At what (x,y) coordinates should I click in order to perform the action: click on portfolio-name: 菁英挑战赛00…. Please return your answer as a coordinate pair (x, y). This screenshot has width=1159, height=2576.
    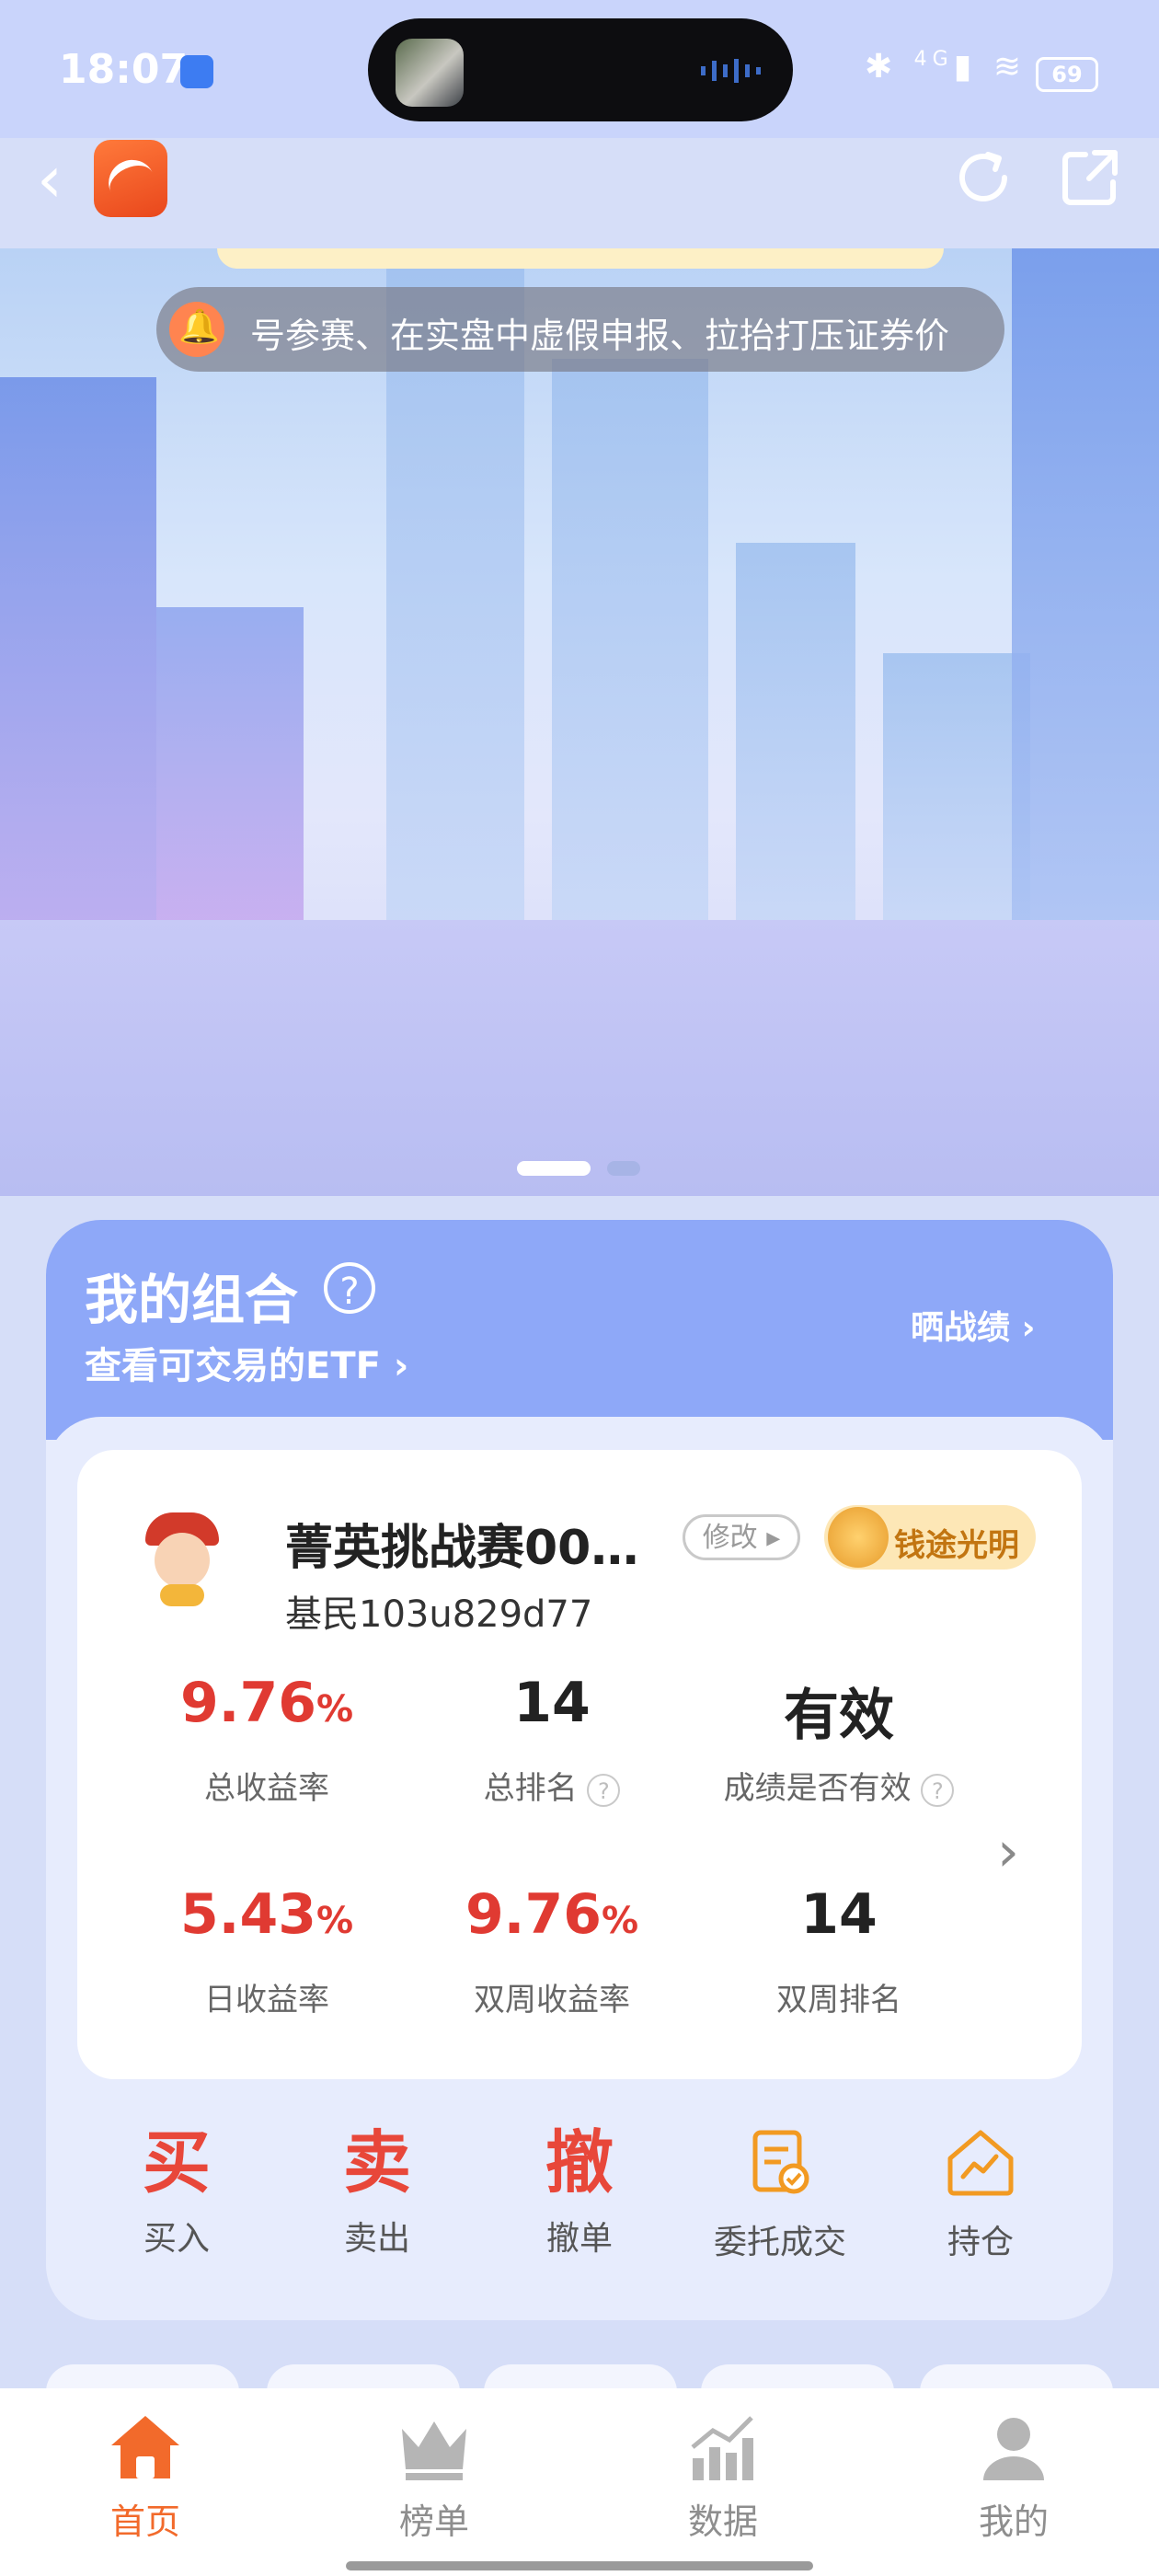
    Looking at the image, I should click on (462, 1548).